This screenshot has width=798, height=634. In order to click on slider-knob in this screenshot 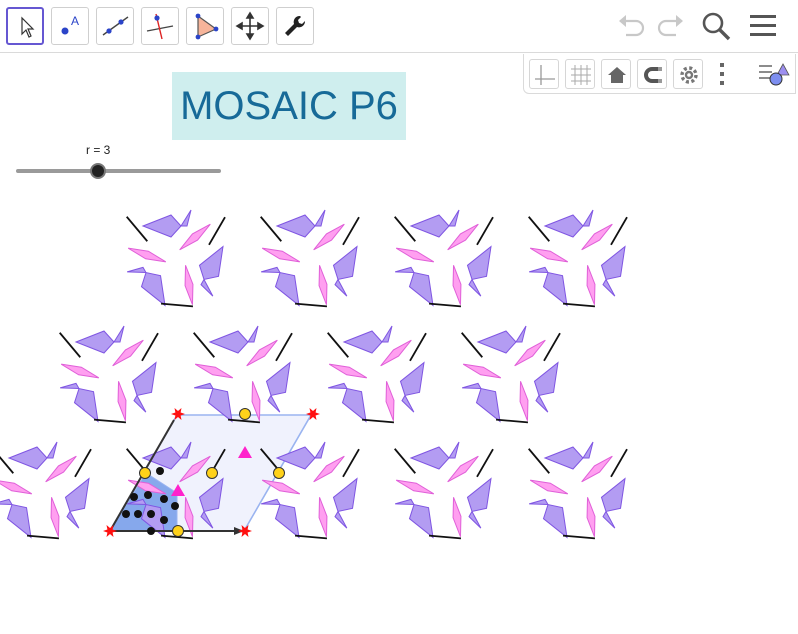, I will do `click(98, 171)`.